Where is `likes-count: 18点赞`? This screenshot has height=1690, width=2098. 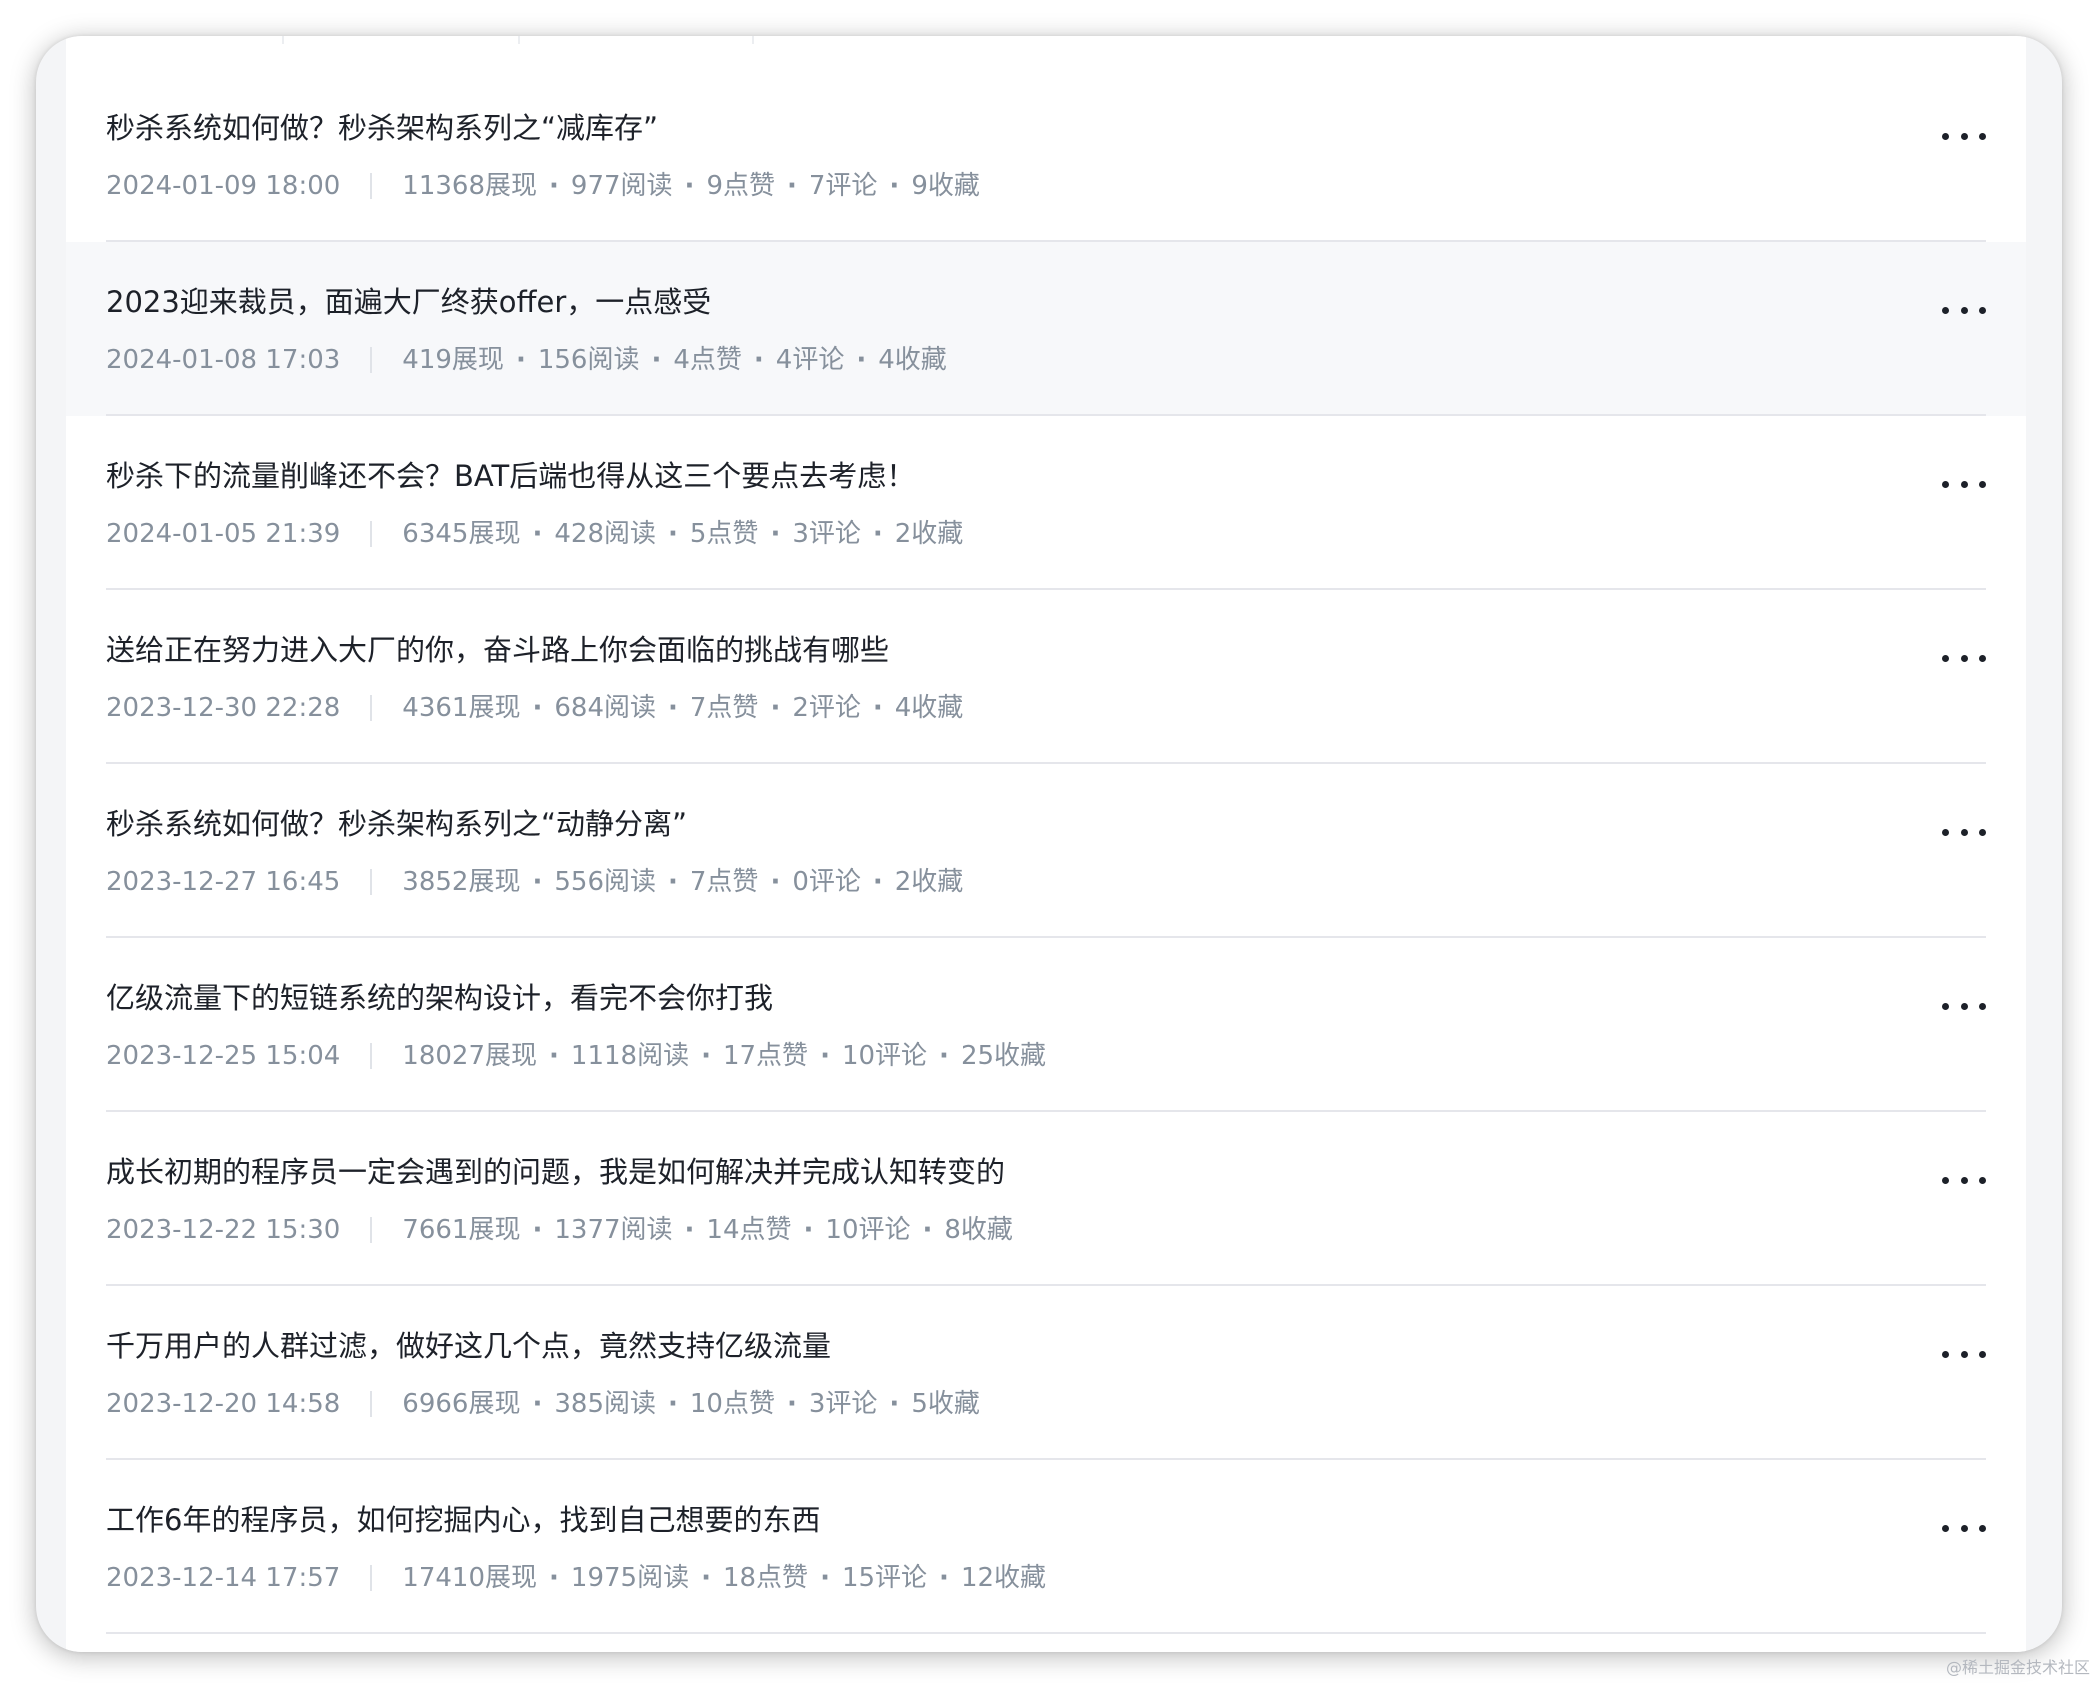 likes-count: 18点赞 is located at coordinates (765, 1578).